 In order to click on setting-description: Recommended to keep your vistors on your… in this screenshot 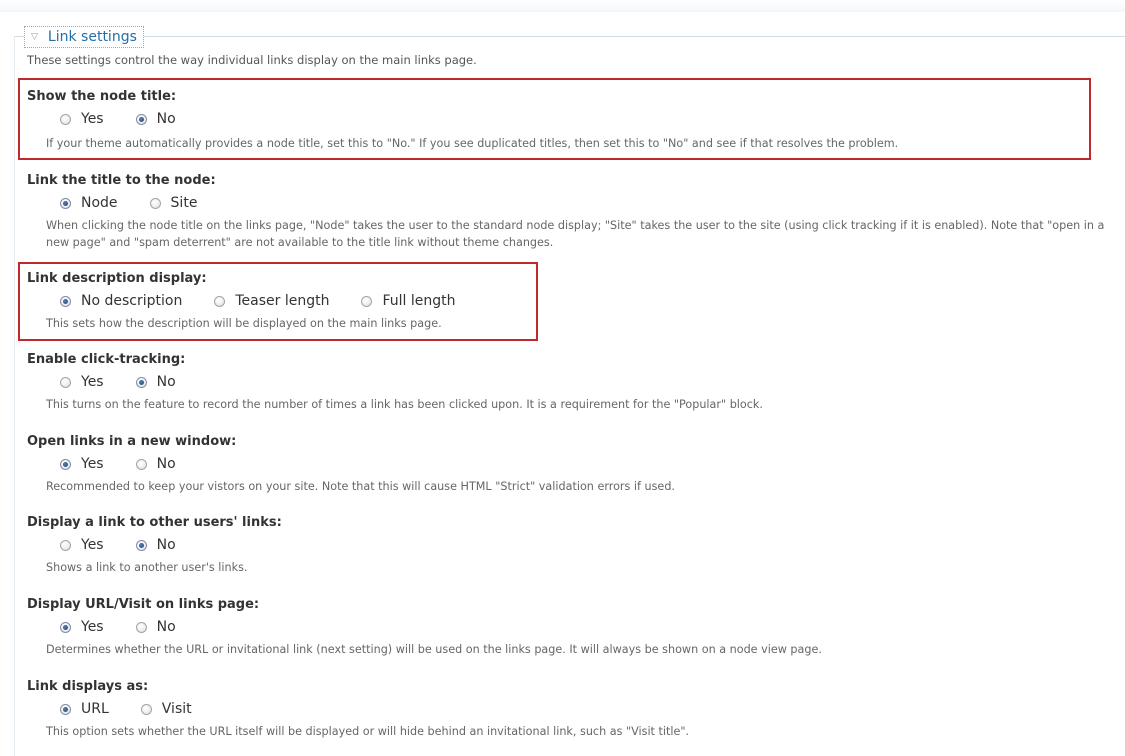, I will do `click(360, 486)`.